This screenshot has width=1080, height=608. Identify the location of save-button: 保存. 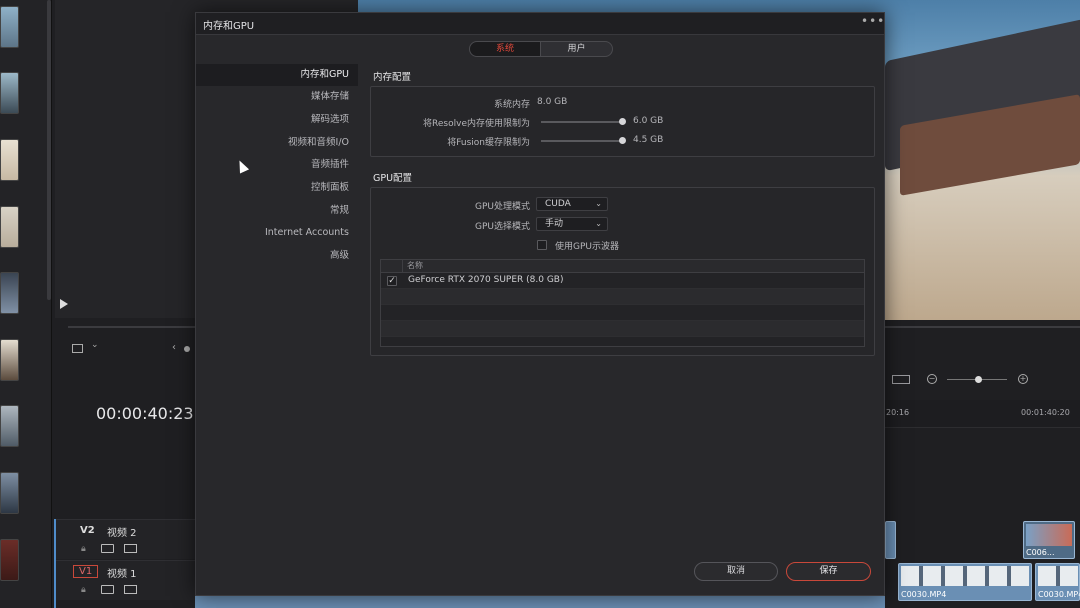
(828, 571).